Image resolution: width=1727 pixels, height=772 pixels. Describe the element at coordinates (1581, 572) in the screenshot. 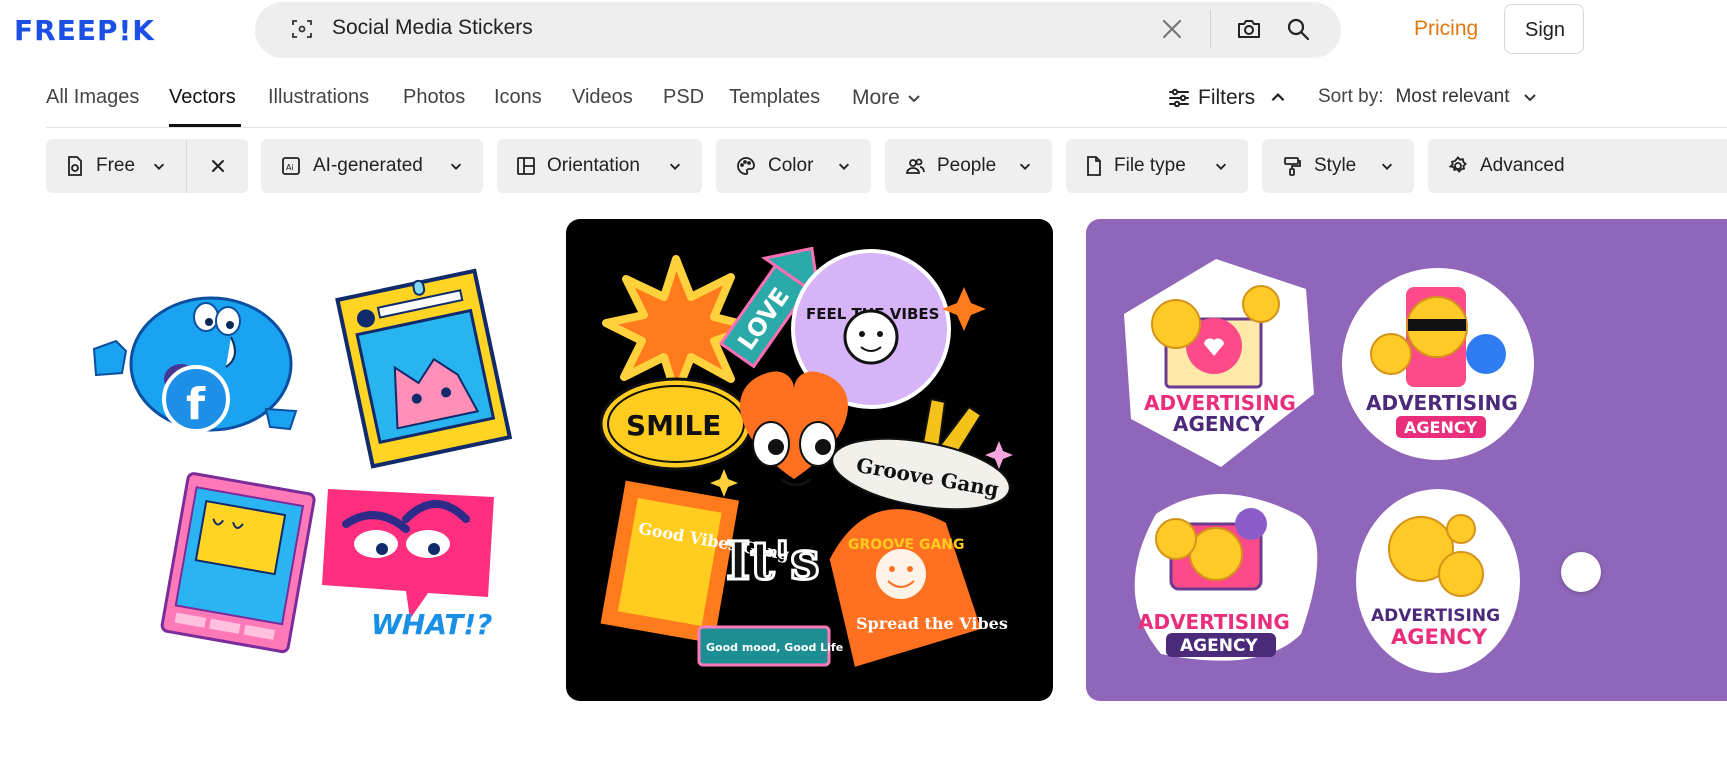

I see `carousel-next-button` at that location.